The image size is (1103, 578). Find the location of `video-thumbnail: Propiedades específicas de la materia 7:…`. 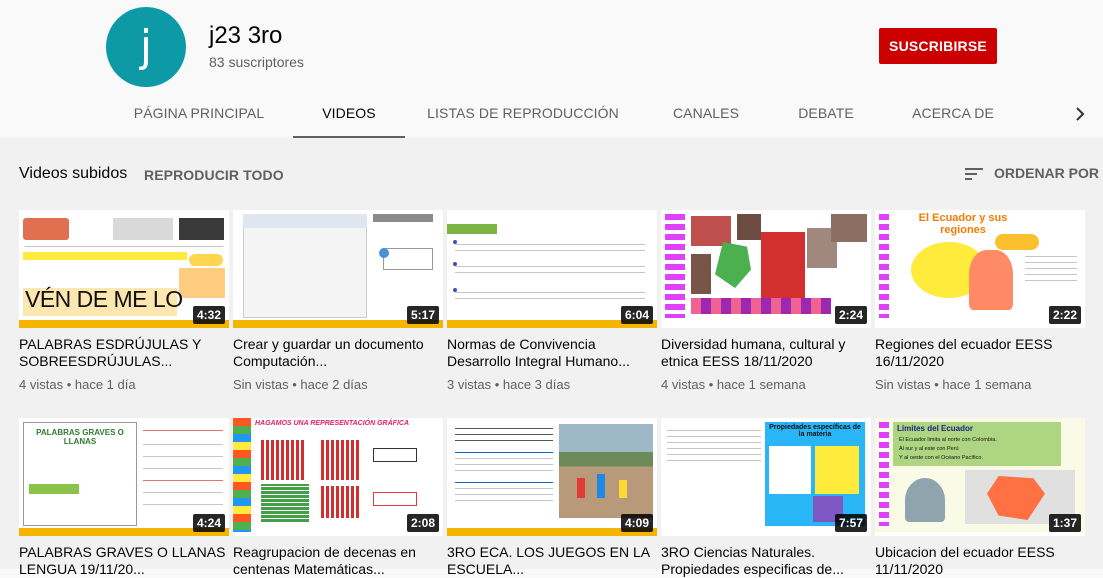

video-thumbnail: Propiedades específicas de la materia 7:… is located at coordinates (766, 477).